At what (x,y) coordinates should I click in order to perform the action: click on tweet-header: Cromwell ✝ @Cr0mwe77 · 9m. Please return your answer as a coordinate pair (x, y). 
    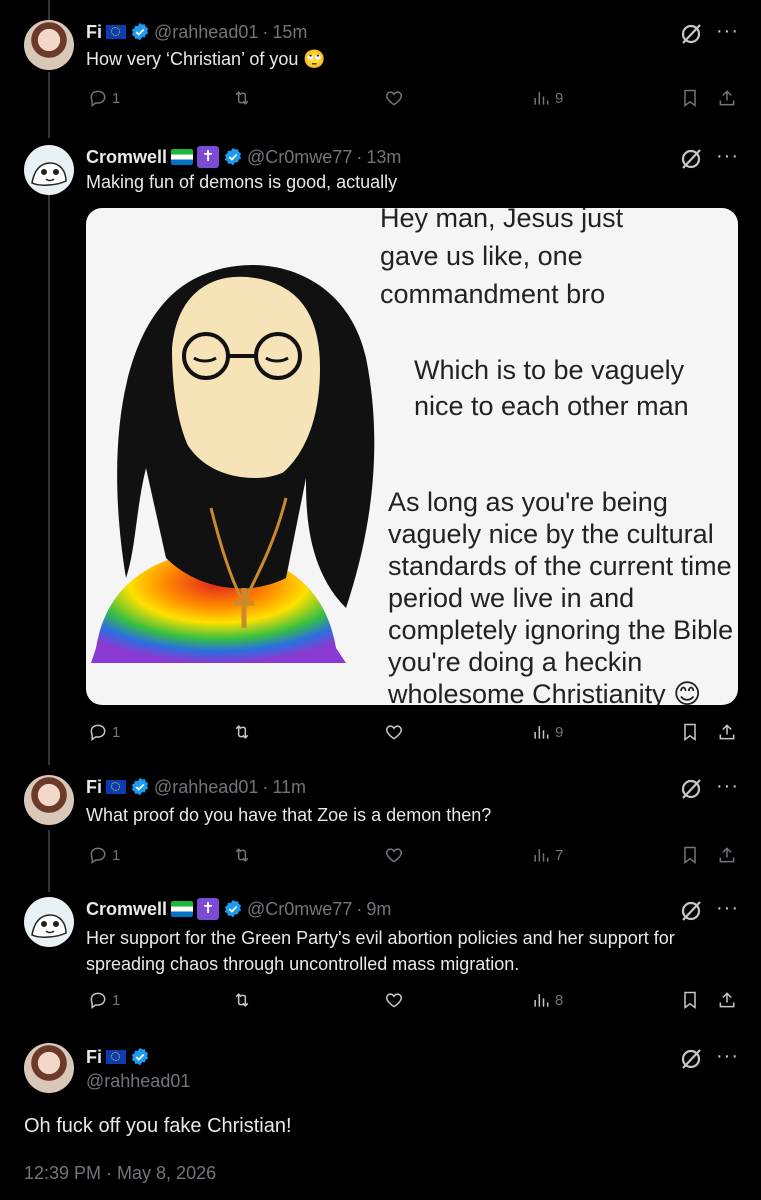
    Looking at the image, I should click on (238, 909).